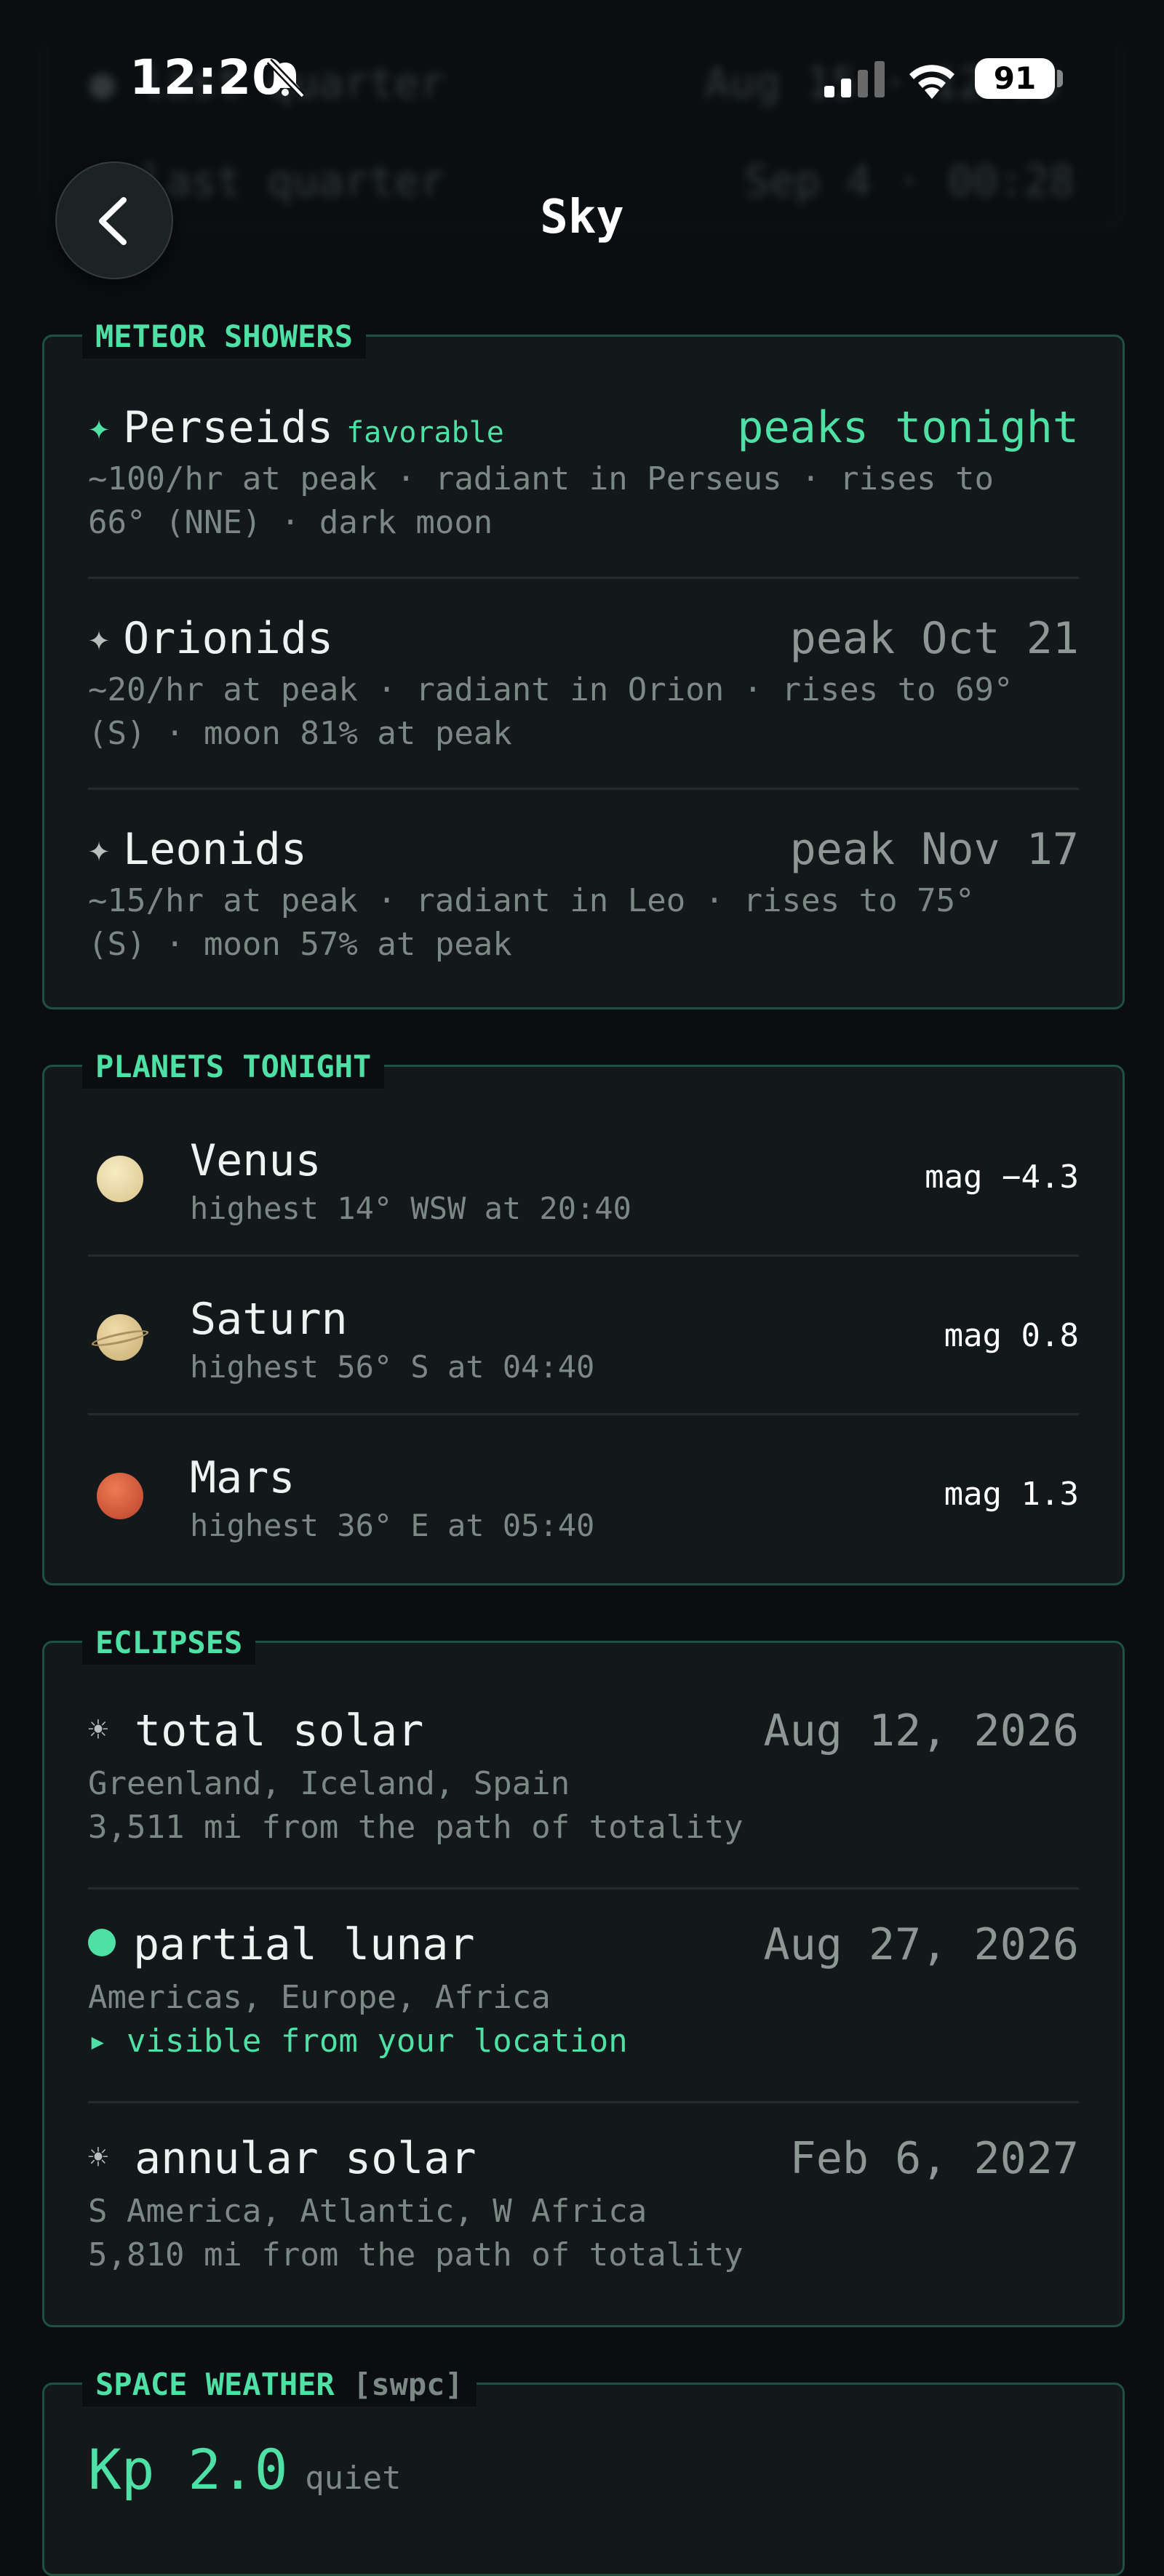  Describe the element at coordinates (408, 2384) in the screenshot. I see `swpc-source: [swpc]` at that location.